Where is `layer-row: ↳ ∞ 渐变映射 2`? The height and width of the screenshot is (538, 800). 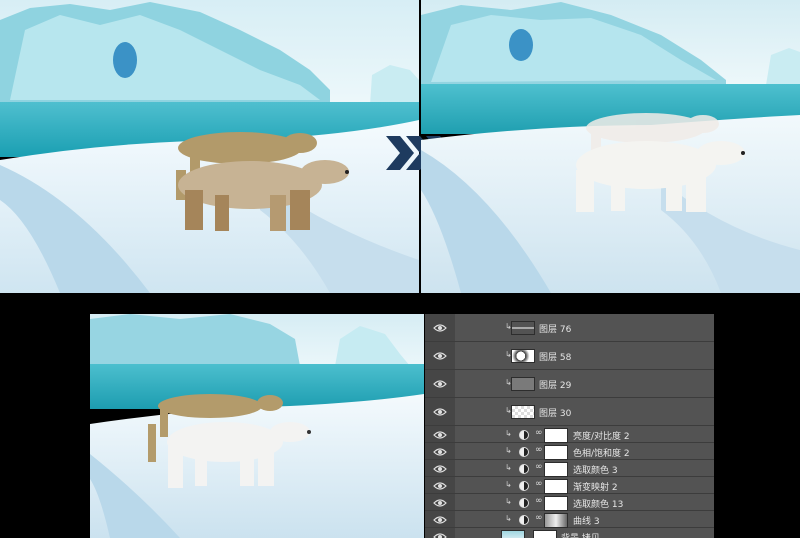 layer-row: ↳ ∞ 渐变映射 2 is located at coordinates (569, 485).